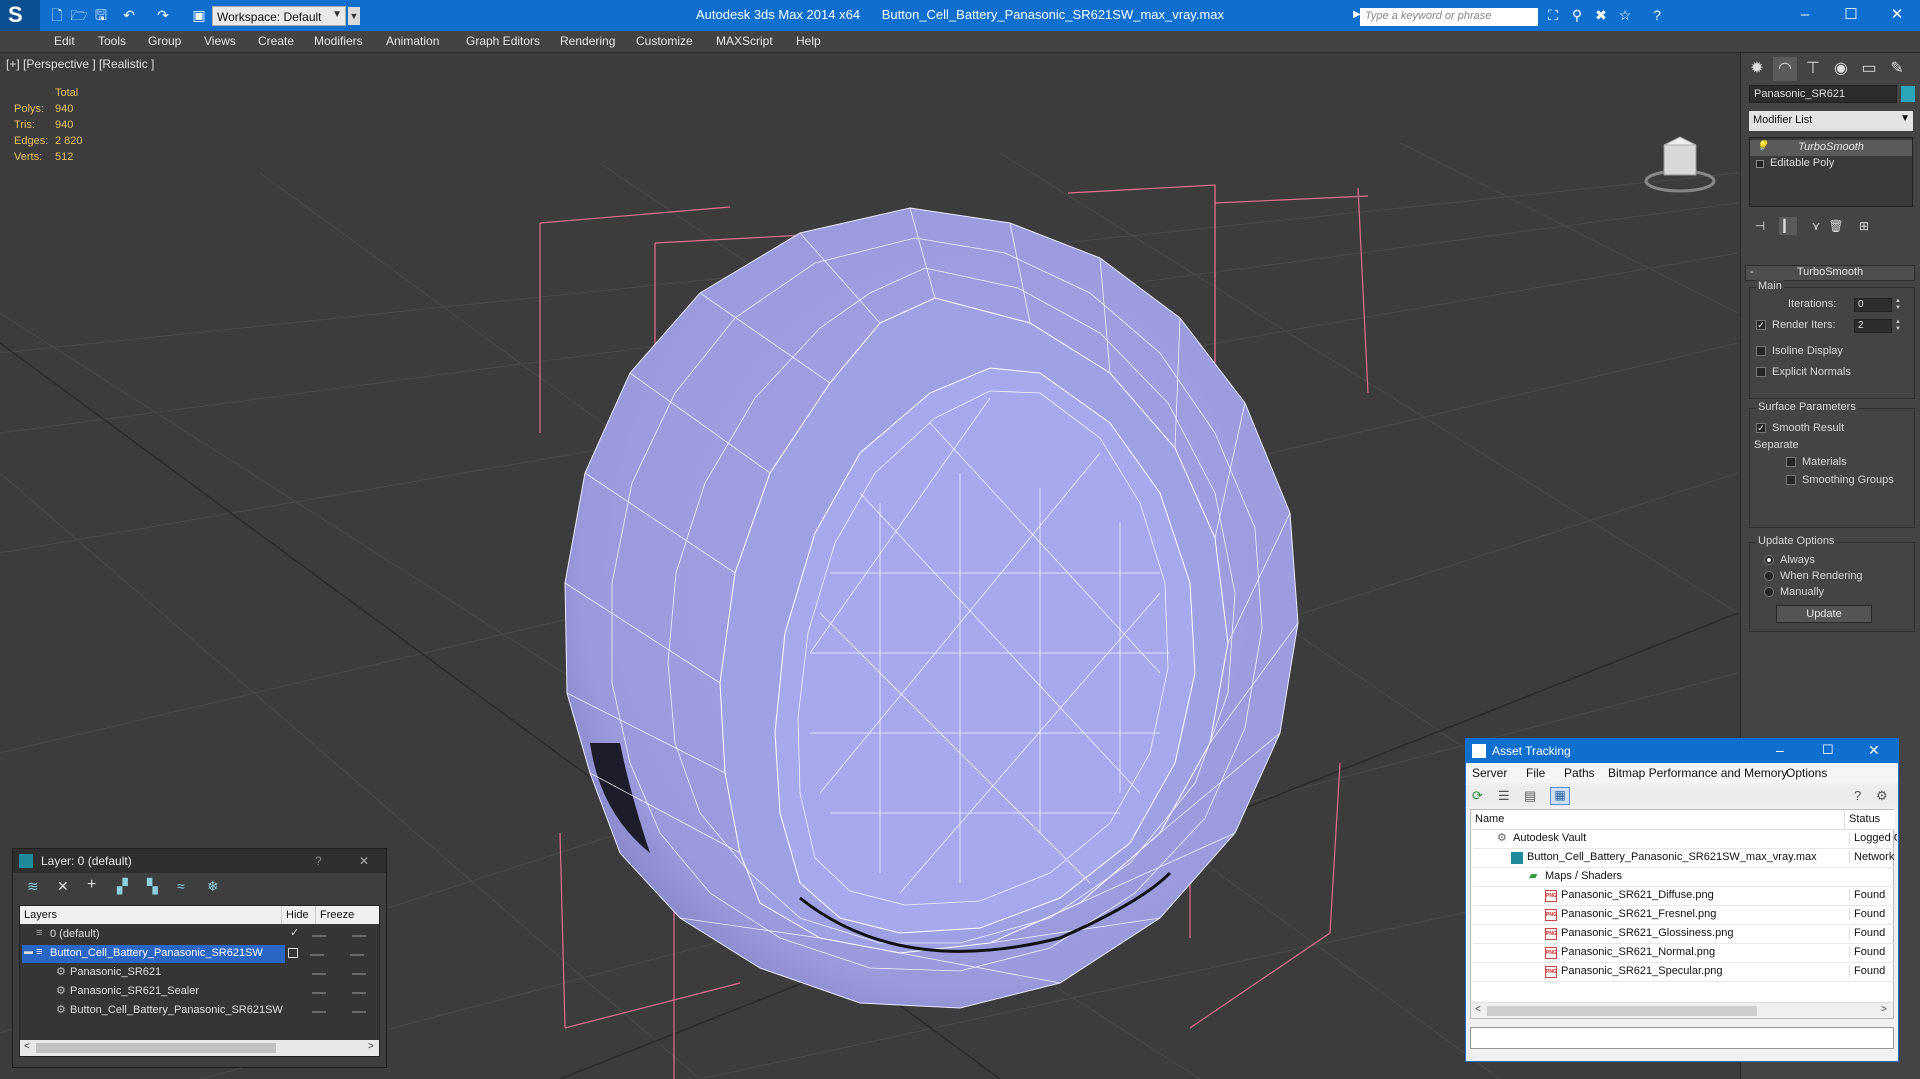 The height and width of the screenshot is (1079, 1920). What do you see at coordinates (1760, 164) in the screenshot?
I see `expand-icon` at bounding box center [1760, 164].